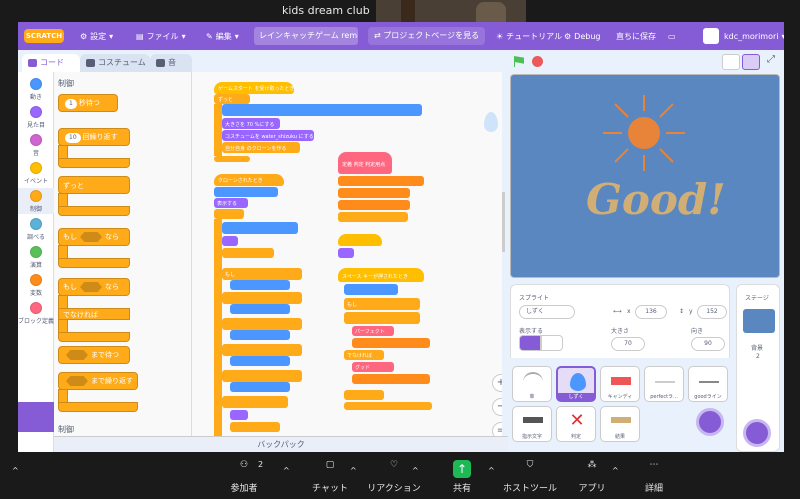 The width and height of the screenshot is (800, 499). What do you see at coordinates (262, 274) in the screenshot?
I see `if-block-a: もし` at bounding box center [262, 274].